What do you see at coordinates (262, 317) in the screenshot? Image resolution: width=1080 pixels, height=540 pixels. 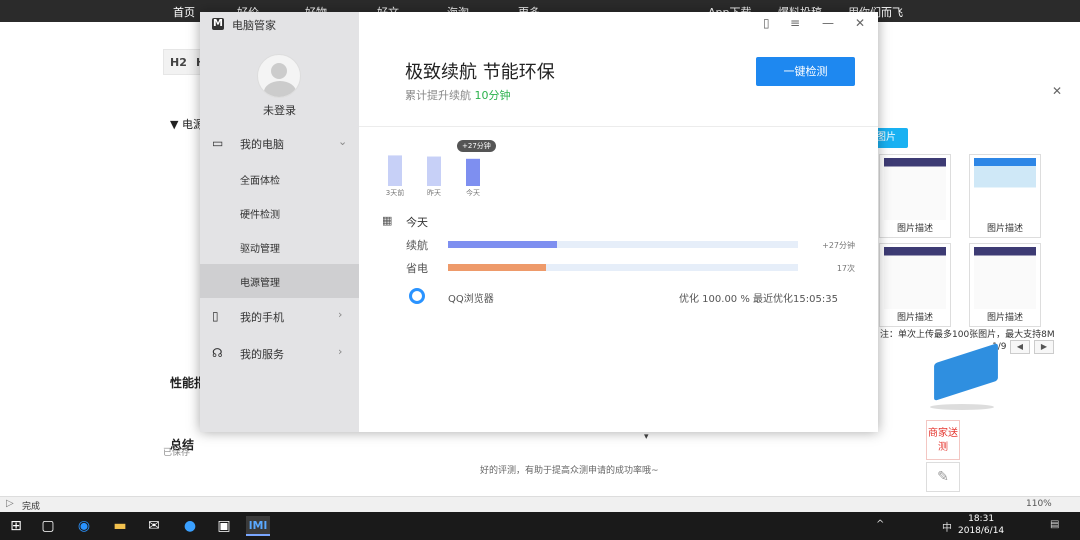 I see `sidebar-item-label: 我的手机` at bounding box center [262, 317].